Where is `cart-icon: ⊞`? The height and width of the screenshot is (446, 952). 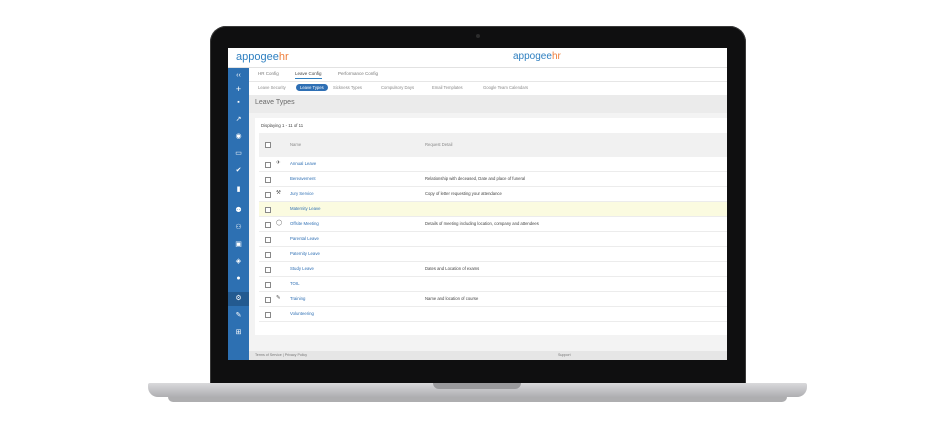 cart-icon: ⊞ is located at coordinates (238, 333).